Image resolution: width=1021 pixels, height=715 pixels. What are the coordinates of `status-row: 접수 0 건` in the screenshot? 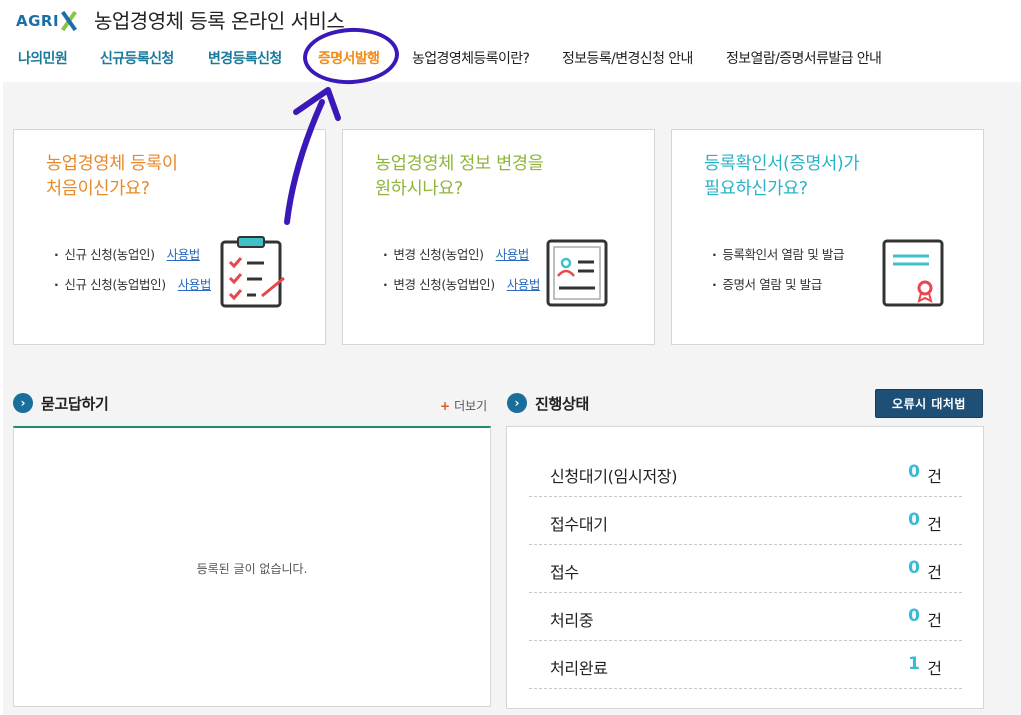 It's located at (745, 569).